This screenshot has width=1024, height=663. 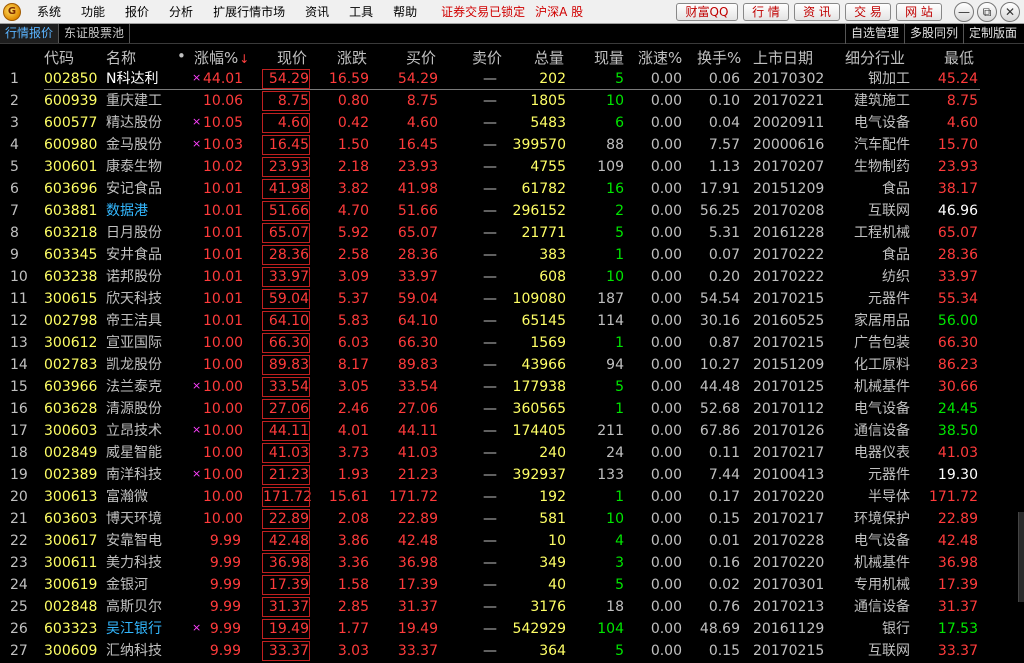 What do you see at coordinates (19, 497) in the screenshot?
I see `row-index: 20` at bounding box center [19, 497].